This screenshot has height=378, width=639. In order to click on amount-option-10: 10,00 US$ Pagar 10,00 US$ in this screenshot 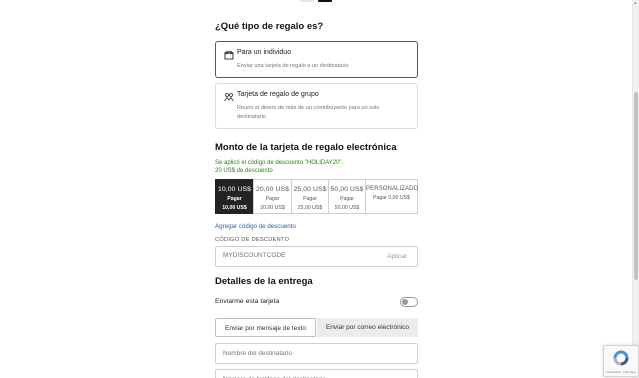, I will do `click(234, 196)`.